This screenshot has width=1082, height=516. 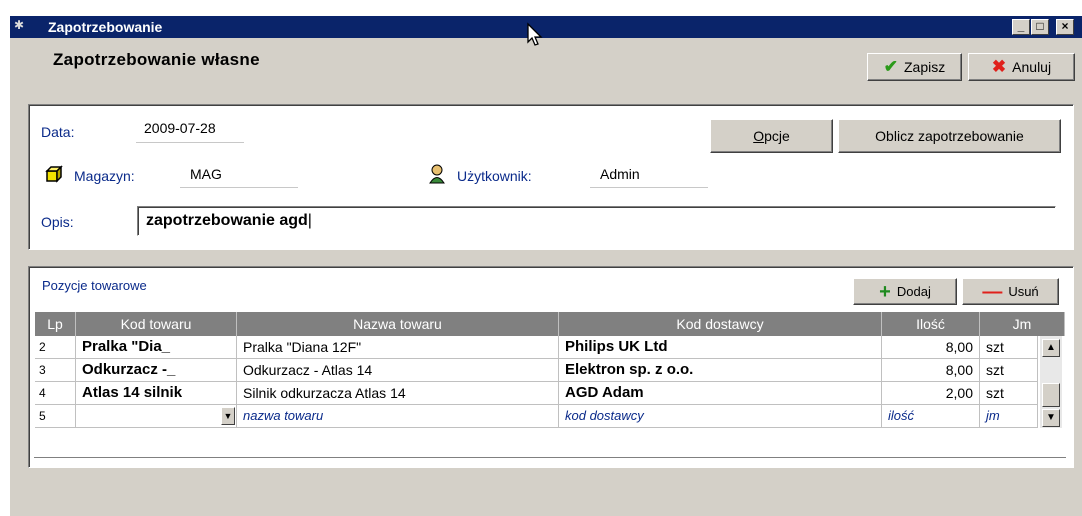 I want to click on calculate-demand-button: Oblicz zapotrzebowanie, so click(x=949, y=136).